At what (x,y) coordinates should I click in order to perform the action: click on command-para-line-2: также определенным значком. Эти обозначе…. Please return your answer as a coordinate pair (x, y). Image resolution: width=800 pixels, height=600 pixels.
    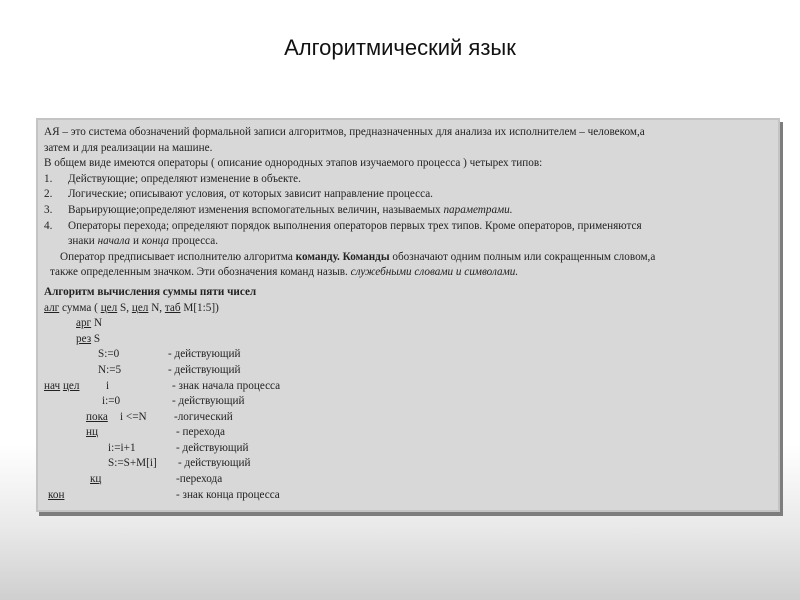
    Looking at the image, I should click on (408, 273).